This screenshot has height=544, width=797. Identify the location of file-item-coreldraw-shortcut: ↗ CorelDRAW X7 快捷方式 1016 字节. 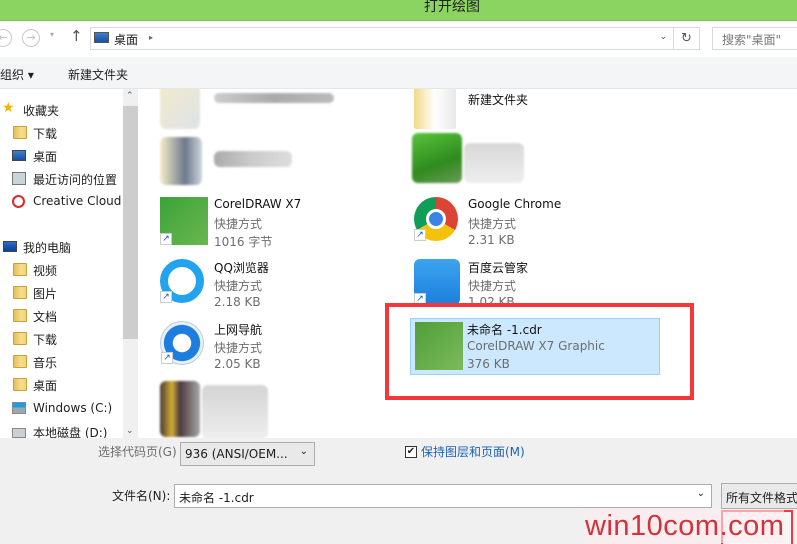
(280, 225).